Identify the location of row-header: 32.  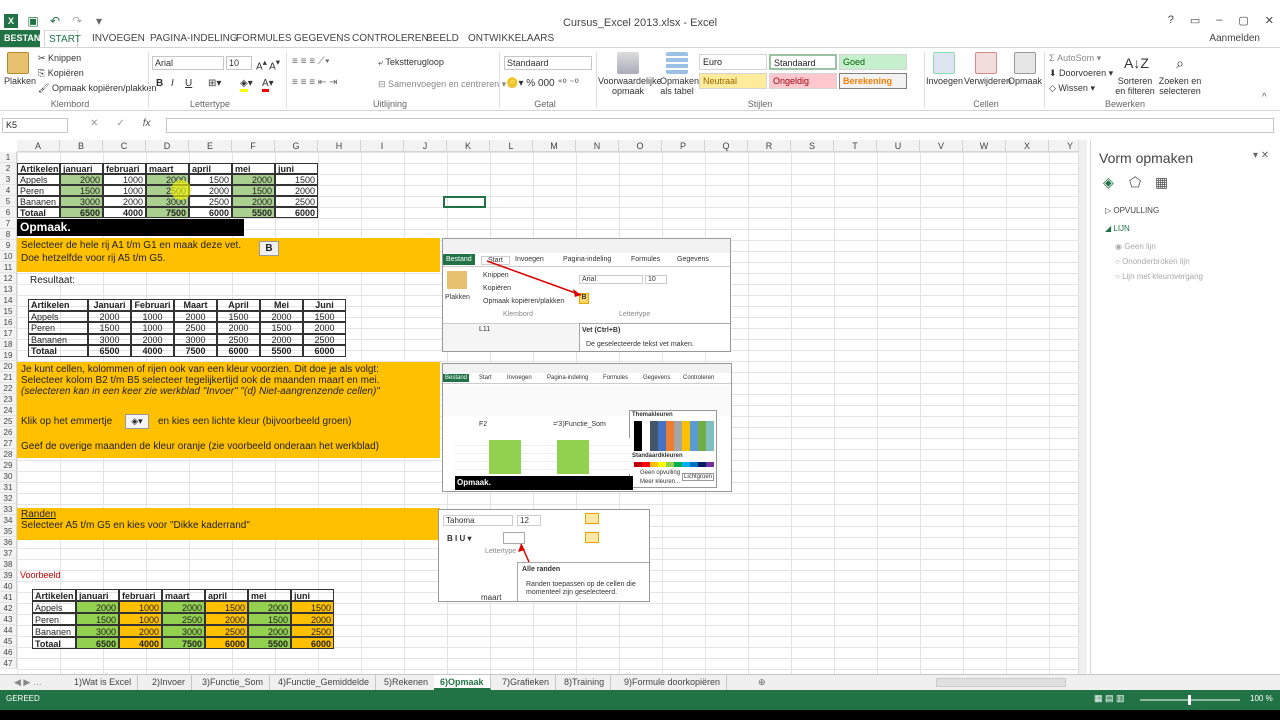
(8, 498).